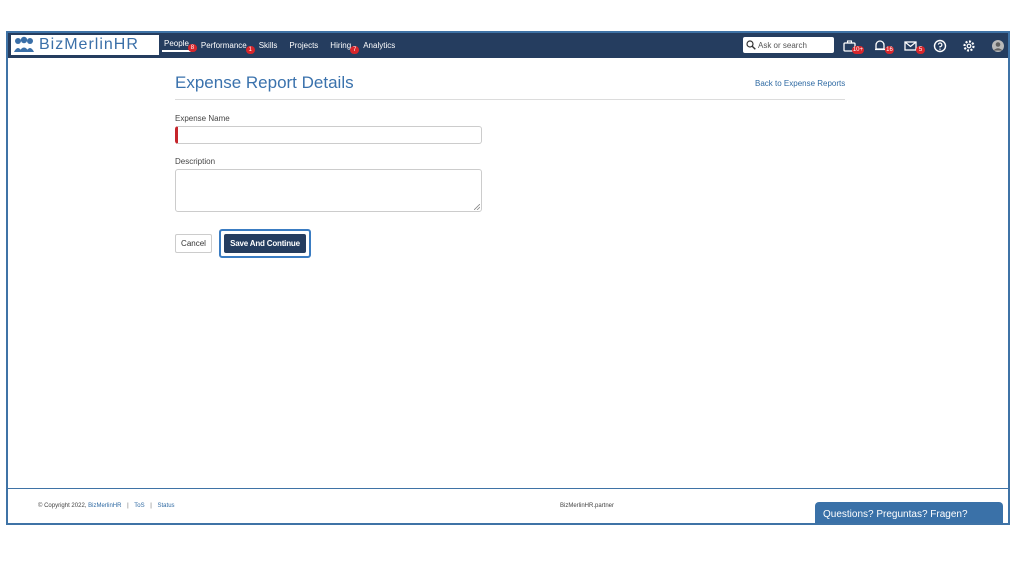  I want to click on description-textarea, so click(328, 190).